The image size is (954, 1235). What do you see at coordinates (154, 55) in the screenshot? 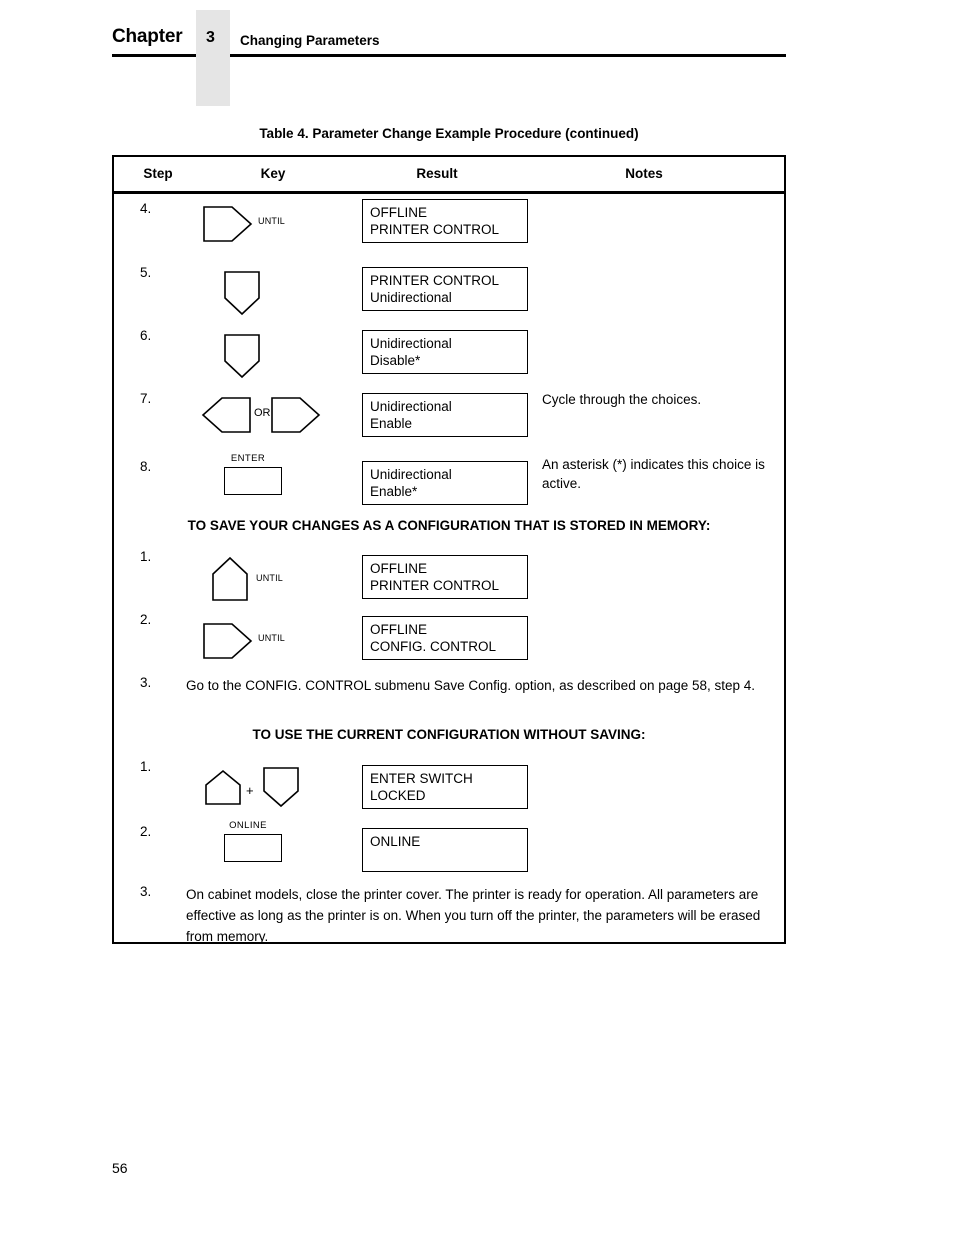
I see `header-rule-left` at bounding box center [154, 55].